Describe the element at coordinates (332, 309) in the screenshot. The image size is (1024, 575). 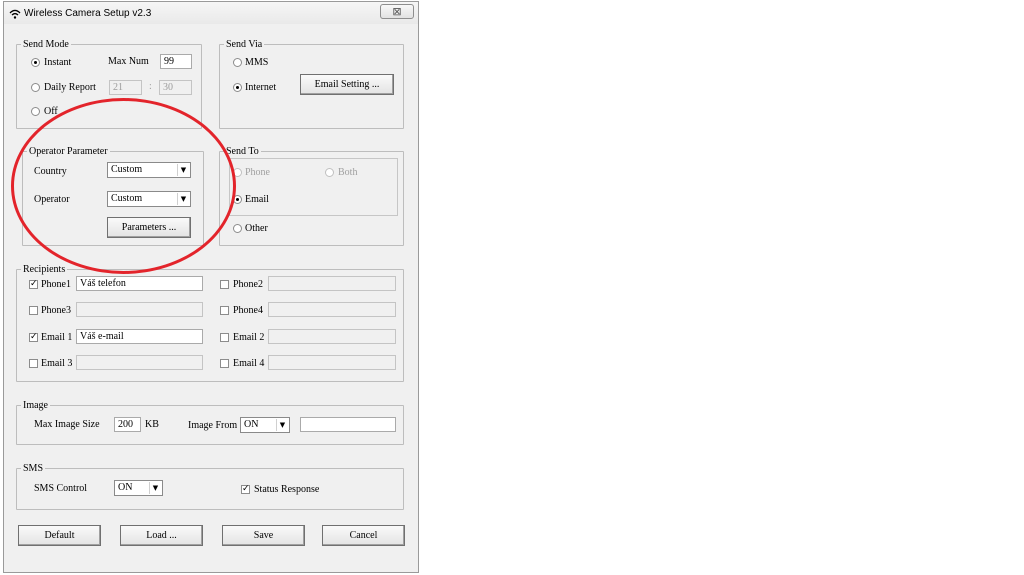
I see `phone4-input` at that location.